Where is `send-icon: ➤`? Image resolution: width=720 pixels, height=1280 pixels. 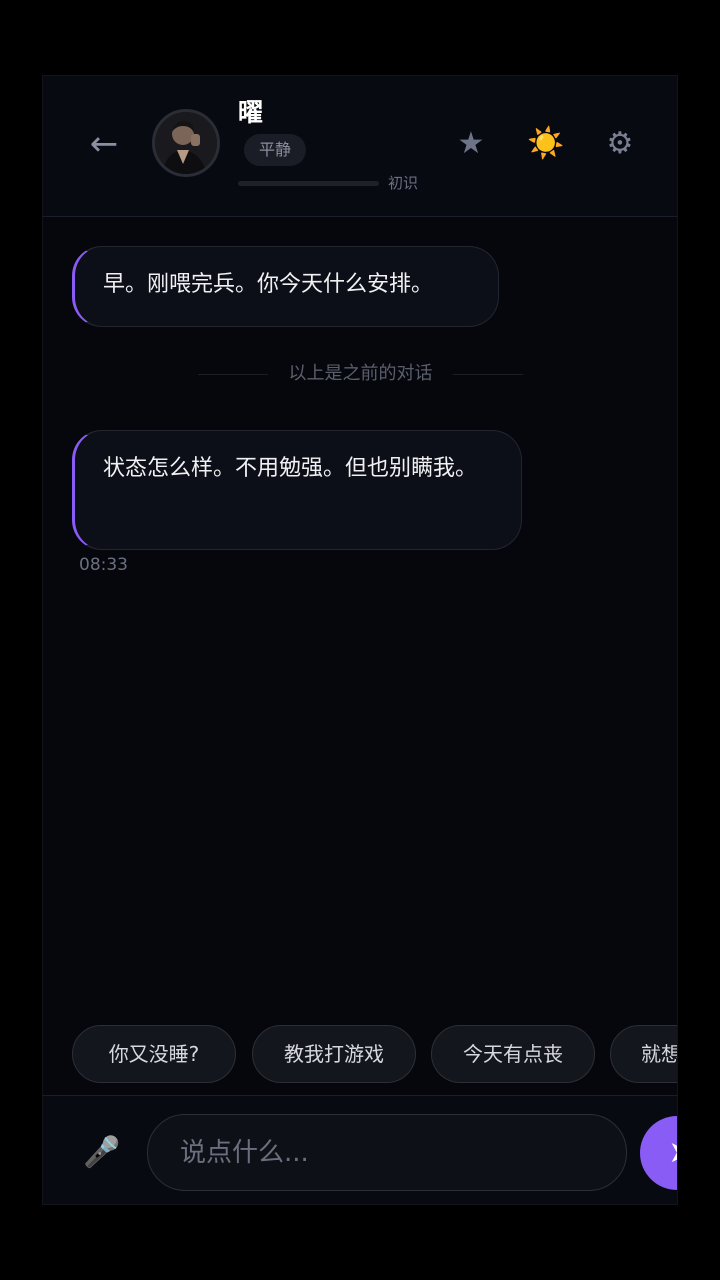 send-icon: ➤ is located at coordinates (658, 1153).